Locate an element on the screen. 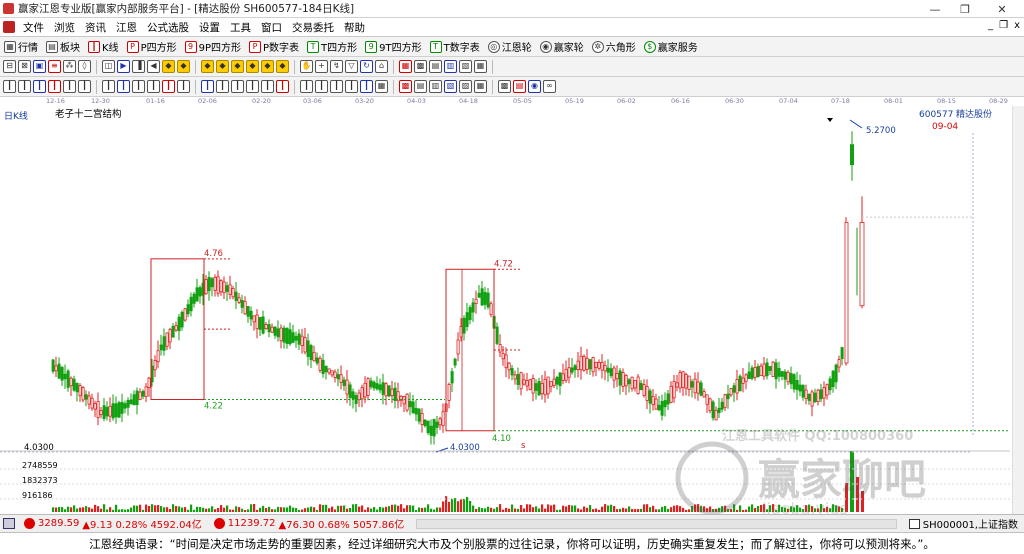  menu-window: 窗口 is located at coordinates (271, 27).